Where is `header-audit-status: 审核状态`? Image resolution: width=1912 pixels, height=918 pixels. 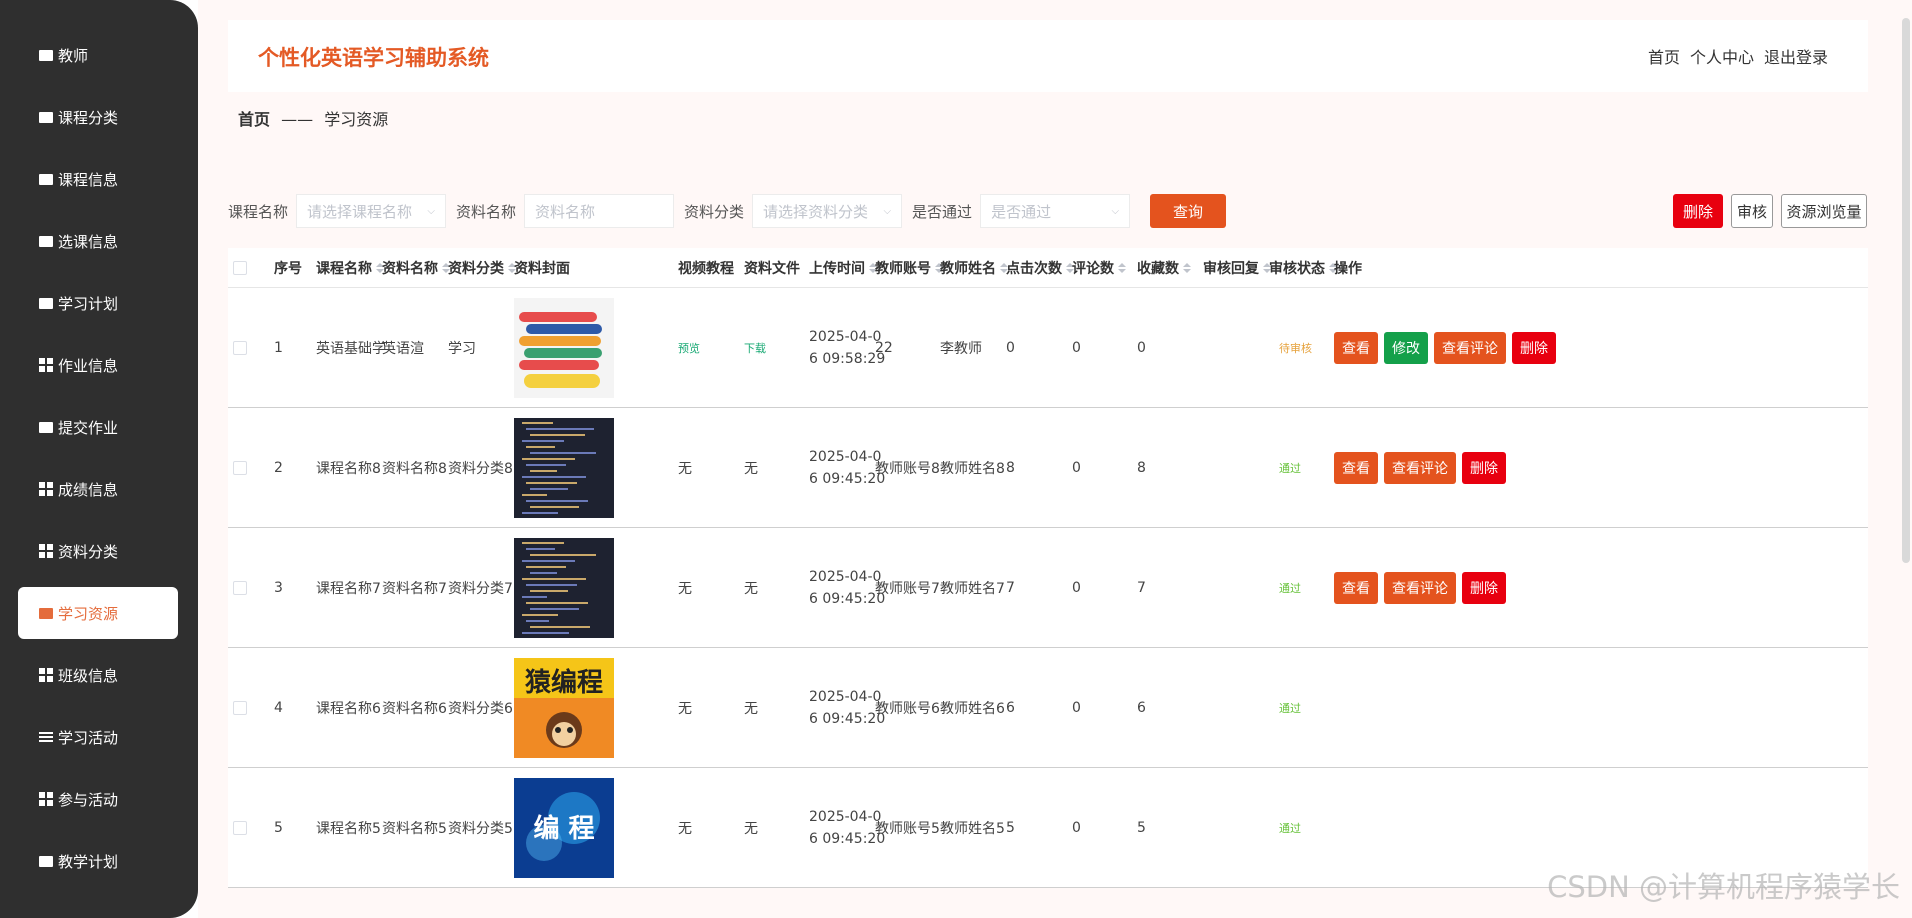 header-audit-status: 审核状态 is located at coordinates (1303, 268).